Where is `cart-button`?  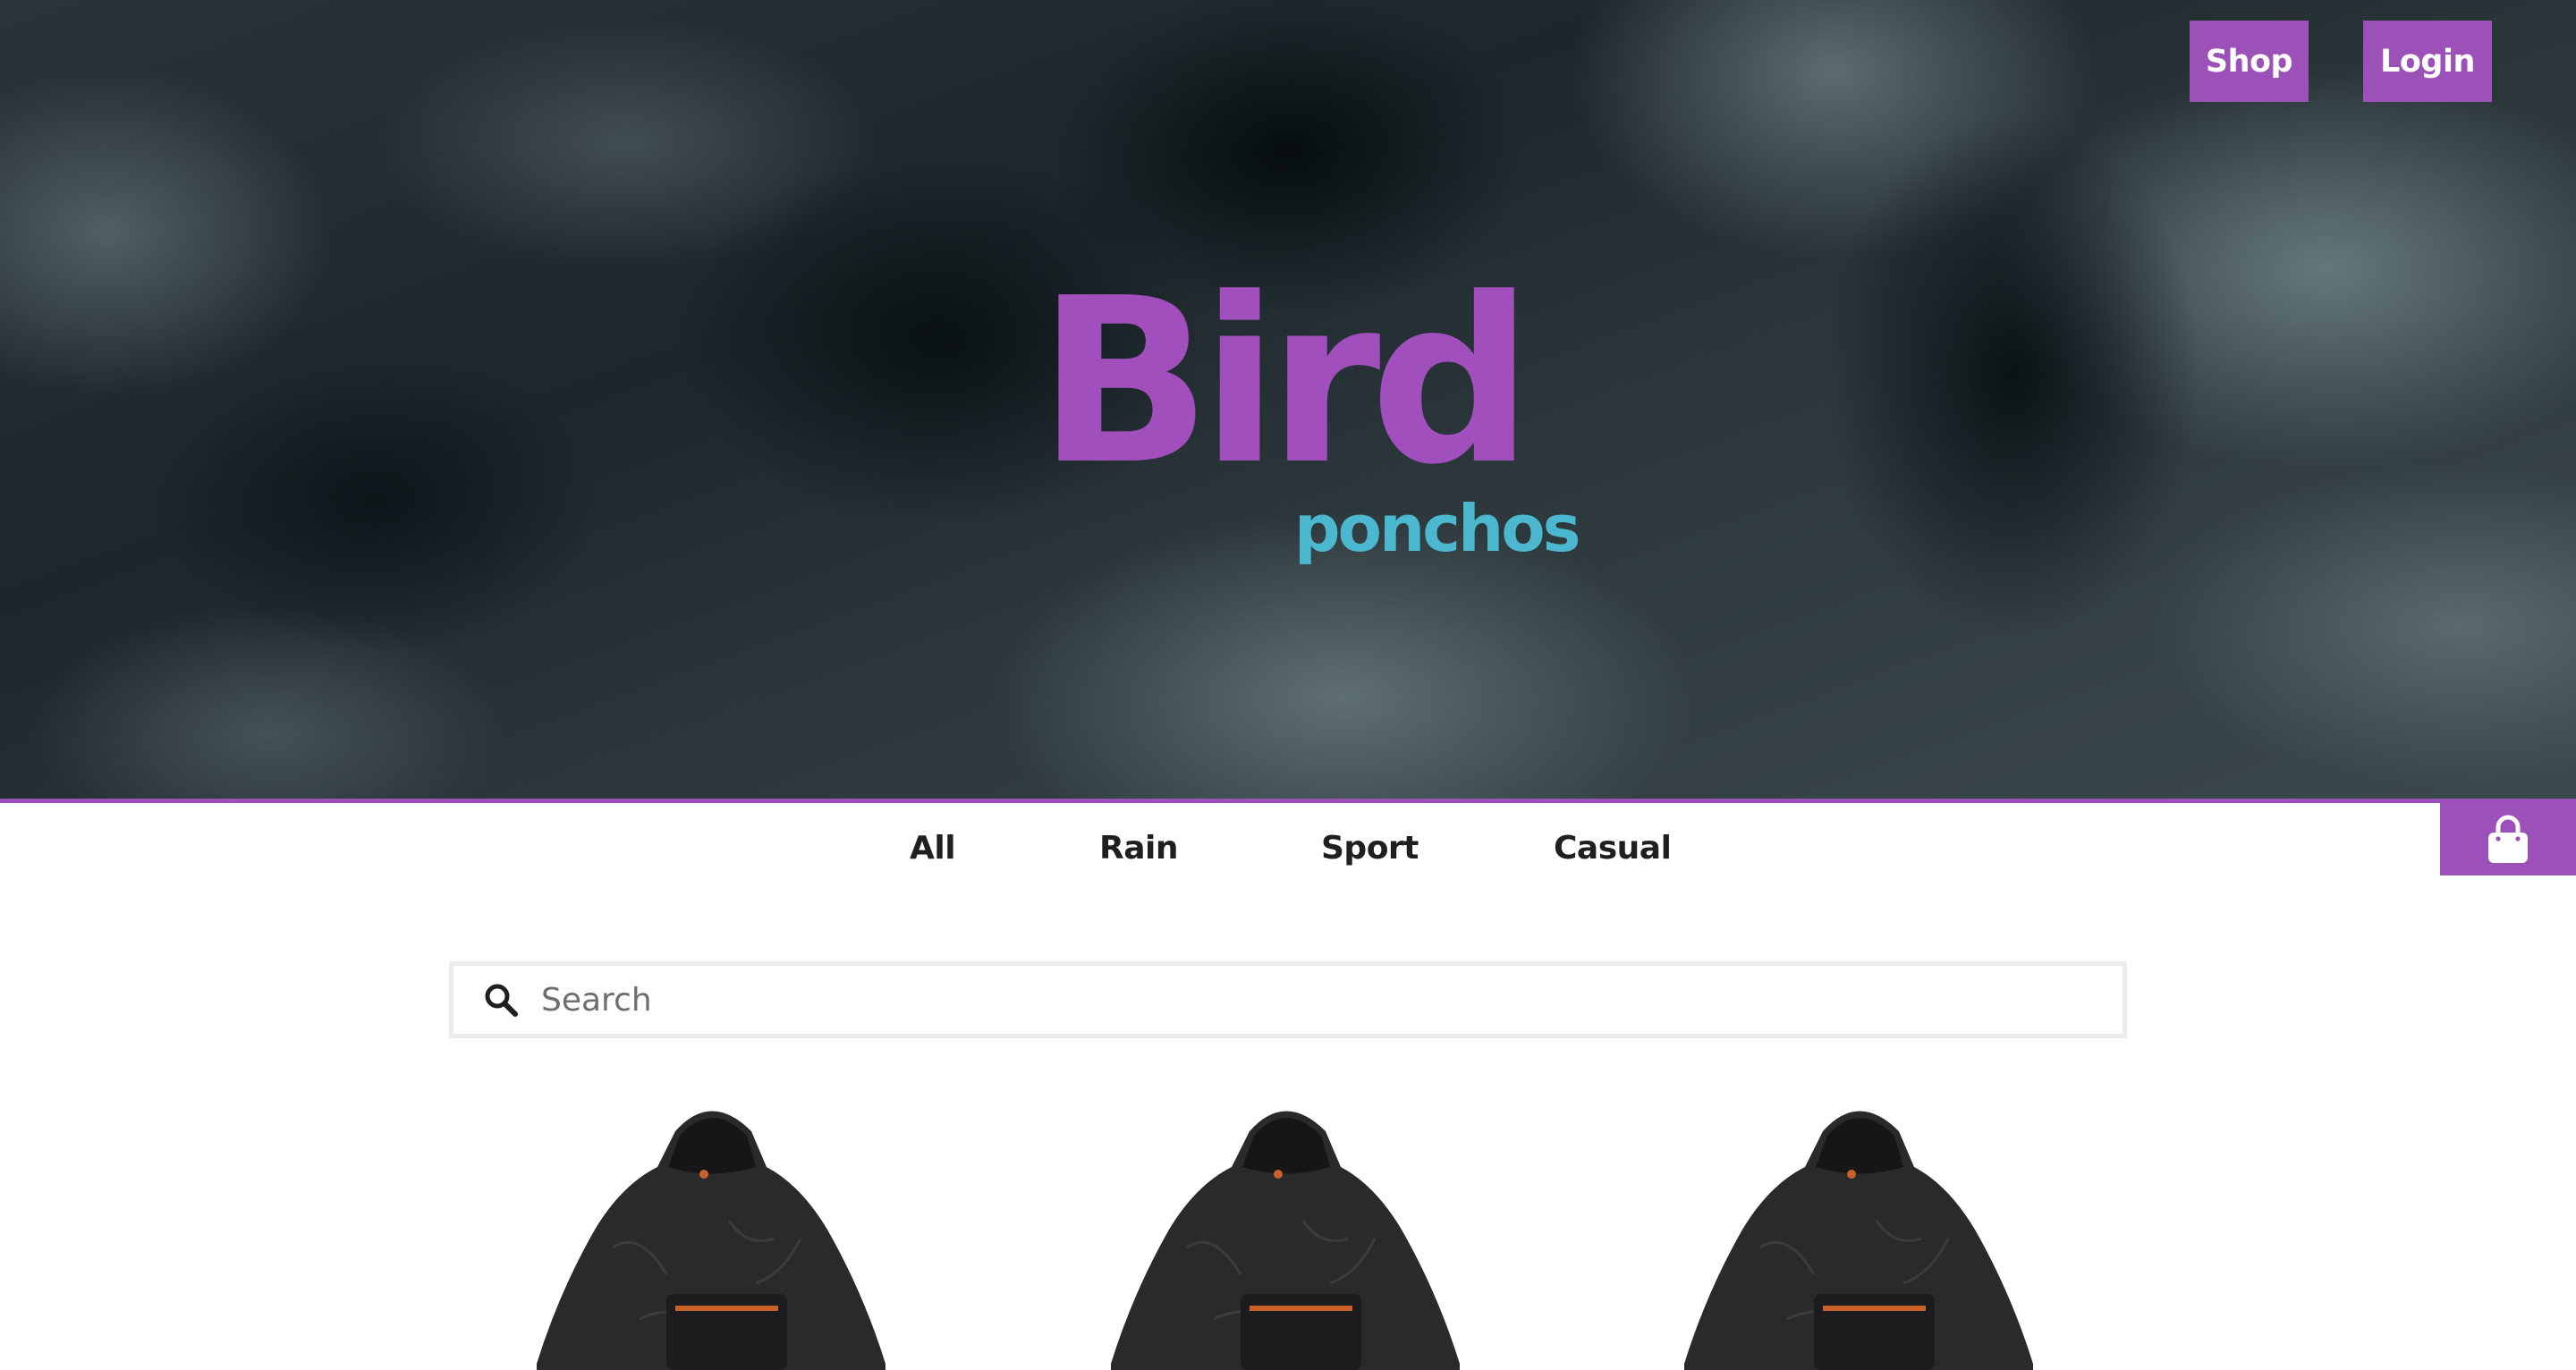 cart-button is located at coordinates (2508, 839).